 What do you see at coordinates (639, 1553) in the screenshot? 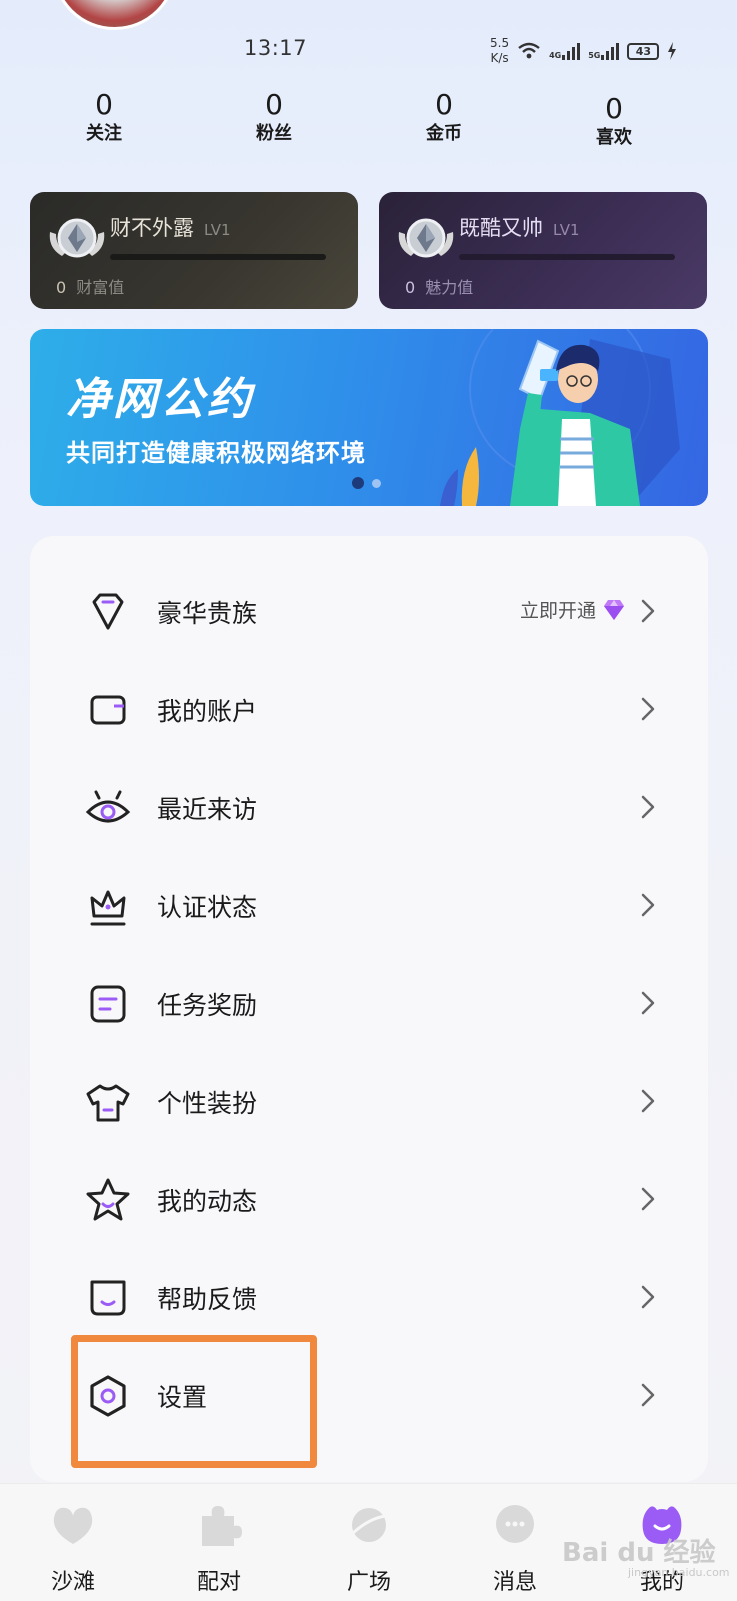
I see `baidu-watermark: Bai du 经验` at bounding box center [639, 1553].